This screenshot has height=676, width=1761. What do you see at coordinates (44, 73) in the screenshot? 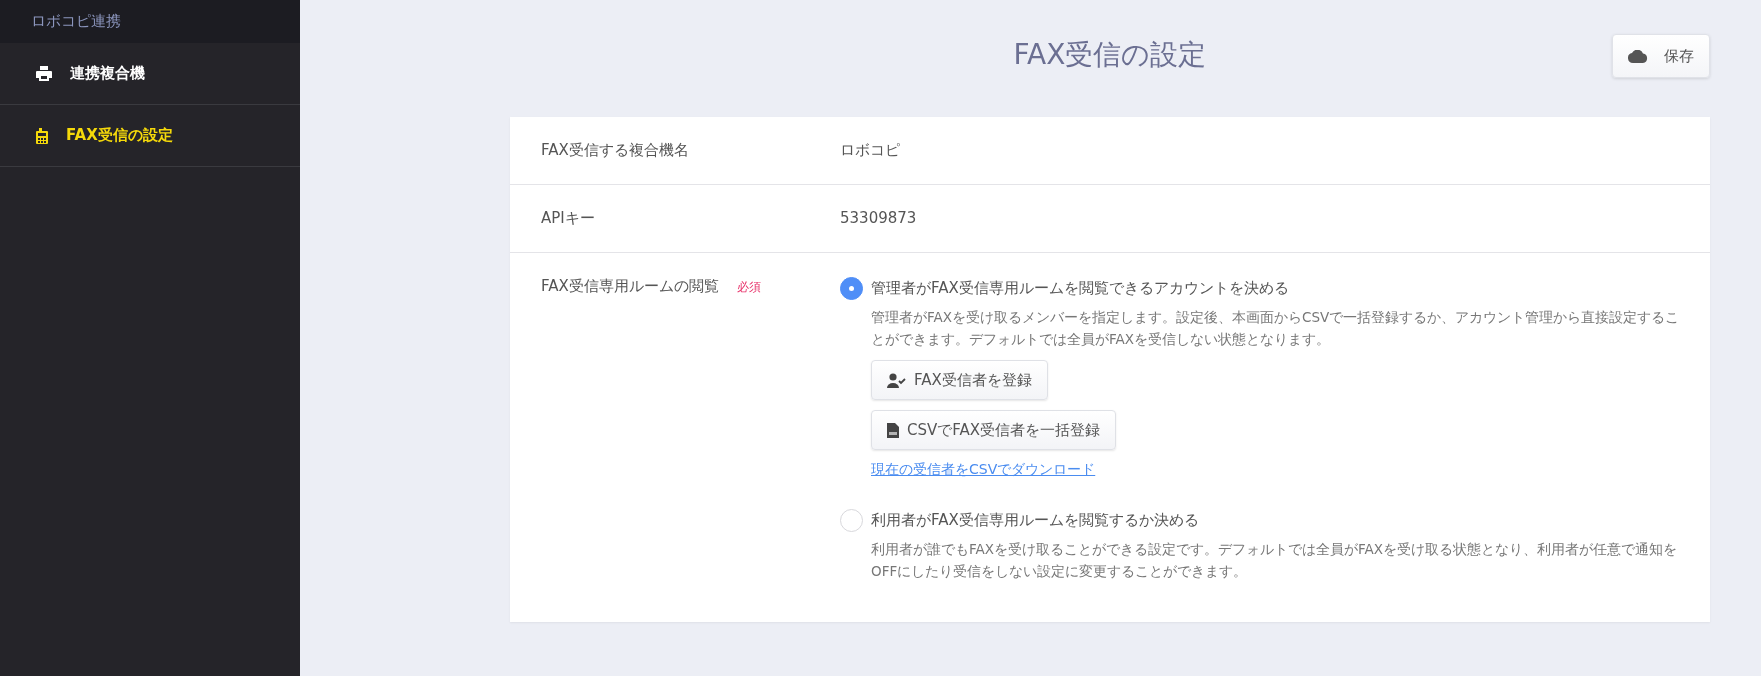
I see `printer-icon` at bounding box center [44, 73].